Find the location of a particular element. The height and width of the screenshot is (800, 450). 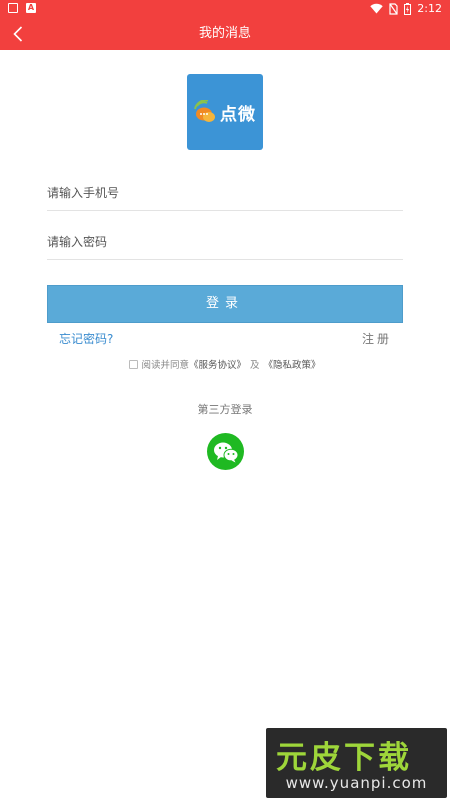

wechat-icon is located at coordinates (225, 452).